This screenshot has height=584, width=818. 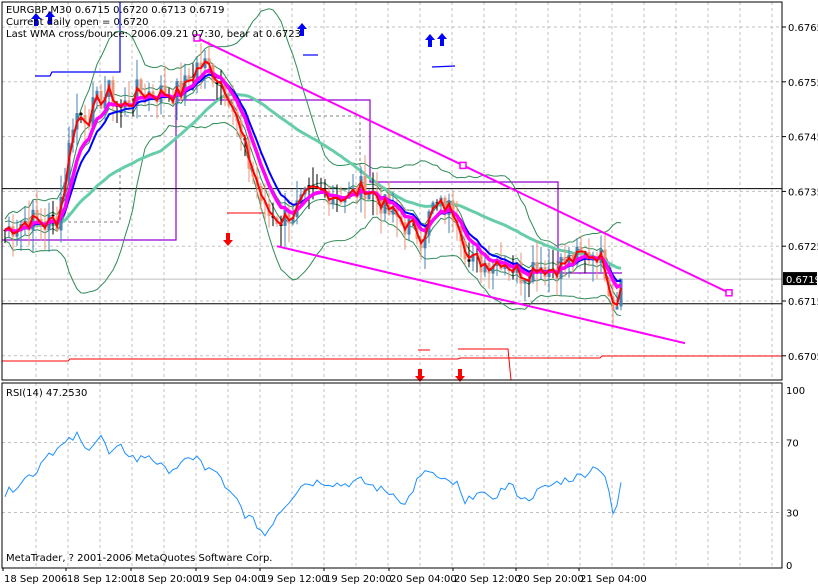 I want to click on x-tick-label: 19 Sep 04:00, so click(x=230, y=579).